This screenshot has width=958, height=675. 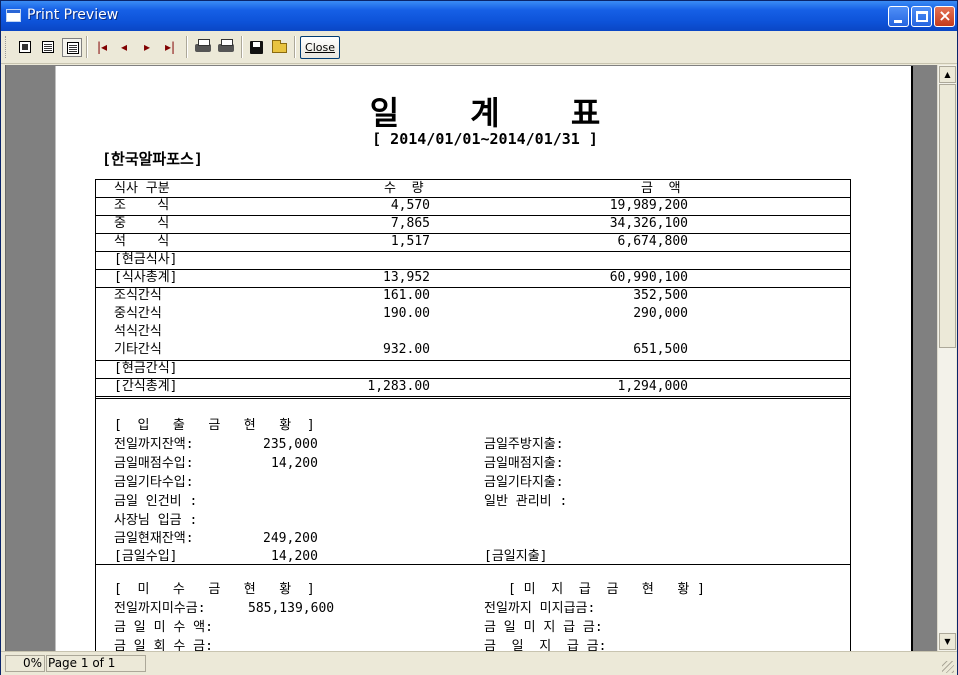 What do you see at coordinates (652, 241) in the screenshot?
I see `row-amount: 6,674,800` at bounding box center [652, 241].